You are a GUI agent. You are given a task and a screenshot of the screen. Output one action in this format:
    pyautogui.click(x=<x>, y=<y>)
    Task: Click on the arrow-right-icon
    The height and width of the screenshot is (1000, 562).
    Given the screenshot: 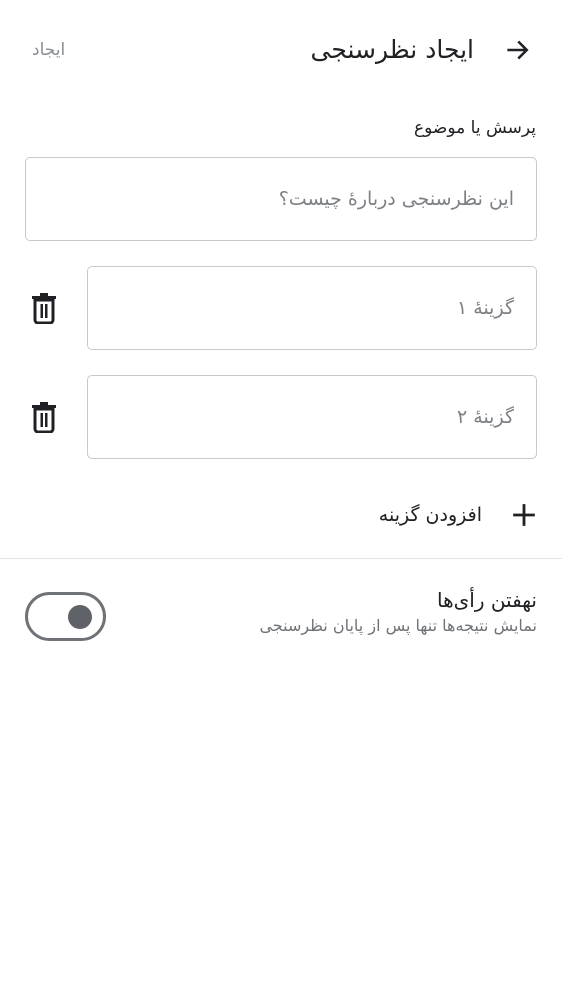 What is the action you would take?
    pyautogui.click(x=518, y=50)
    